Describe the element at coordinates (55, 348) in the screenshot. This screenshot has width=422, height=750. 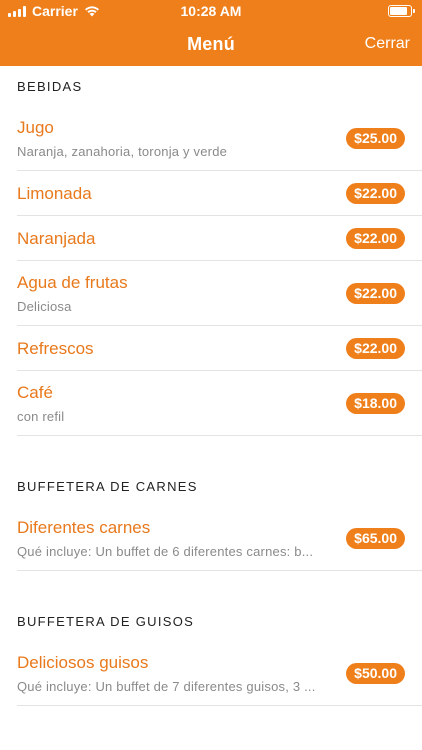
I see `item-name: Refrescos` at that location.